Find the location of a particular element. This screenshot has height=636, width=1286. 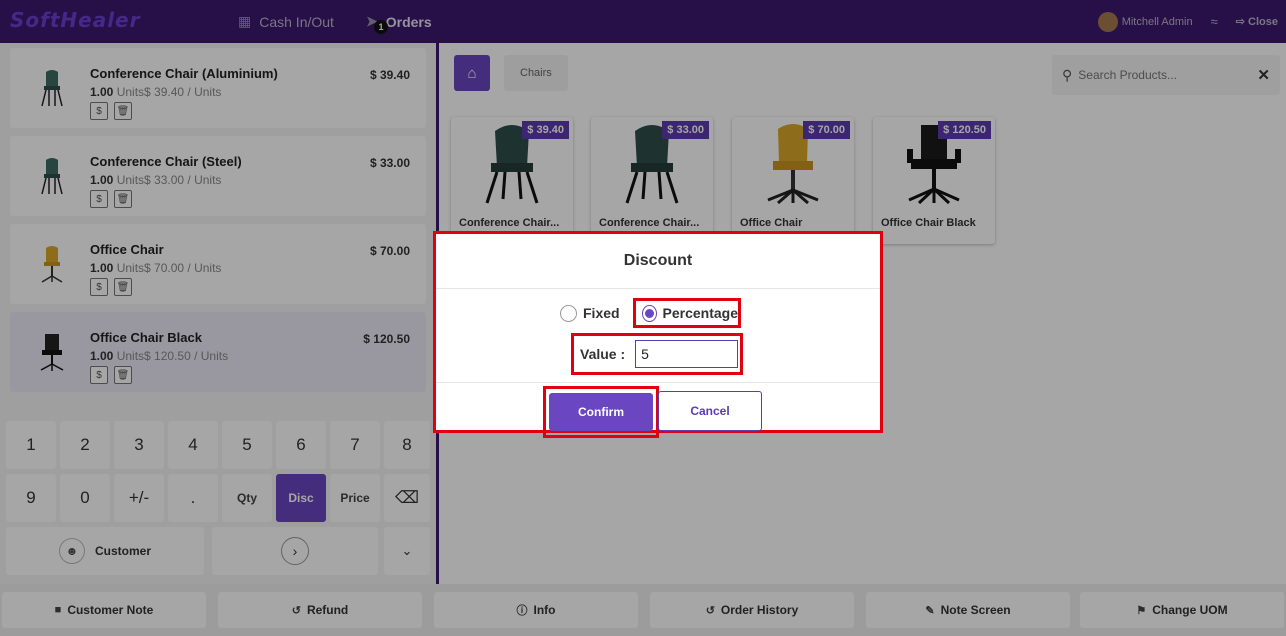

percentage-option: Percentage is located at coordinates (687, 313).